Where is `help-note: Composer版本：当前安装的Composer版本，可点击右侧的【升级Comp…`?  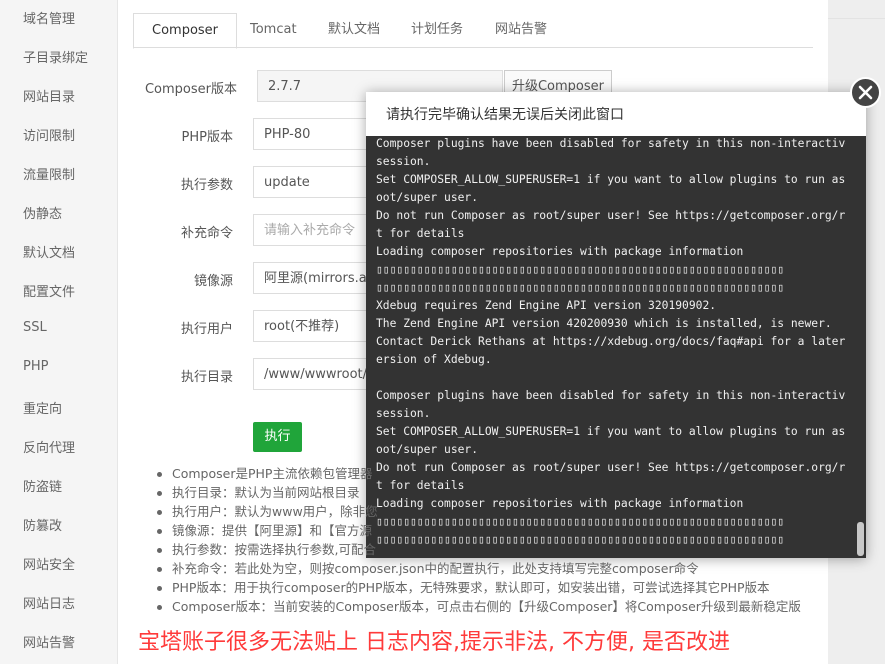
help-note: Composer版本：当前安装的Composer版本，可点击右侧的【升级Comp… is located at coordinates (479, 605).